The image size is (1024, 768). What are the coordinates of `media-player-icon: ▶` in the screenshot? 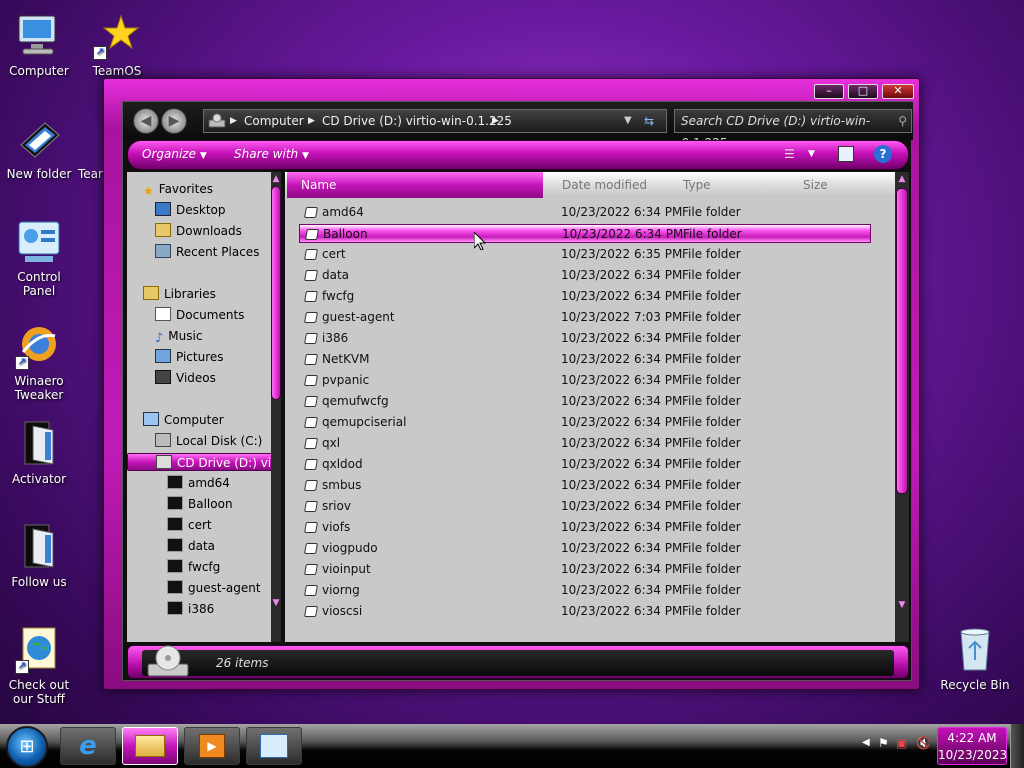 It's located at (212, 746).